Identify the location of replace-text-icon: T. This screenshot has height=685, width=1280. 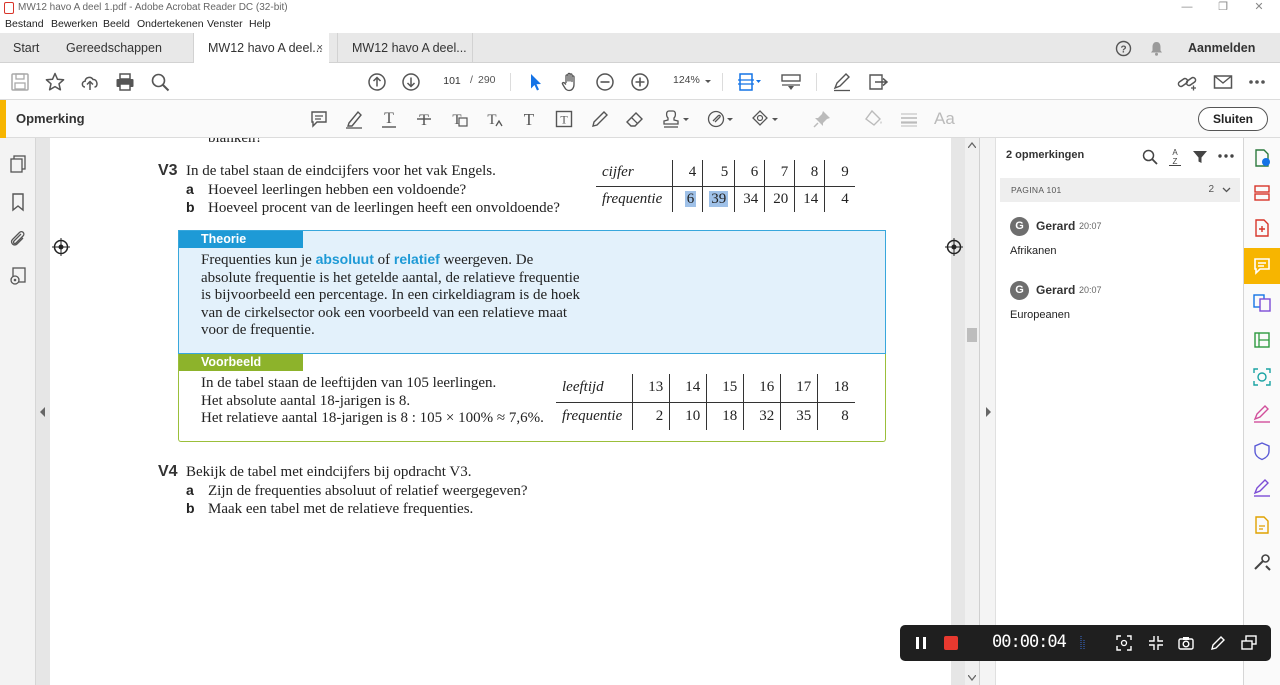
(459, 119).